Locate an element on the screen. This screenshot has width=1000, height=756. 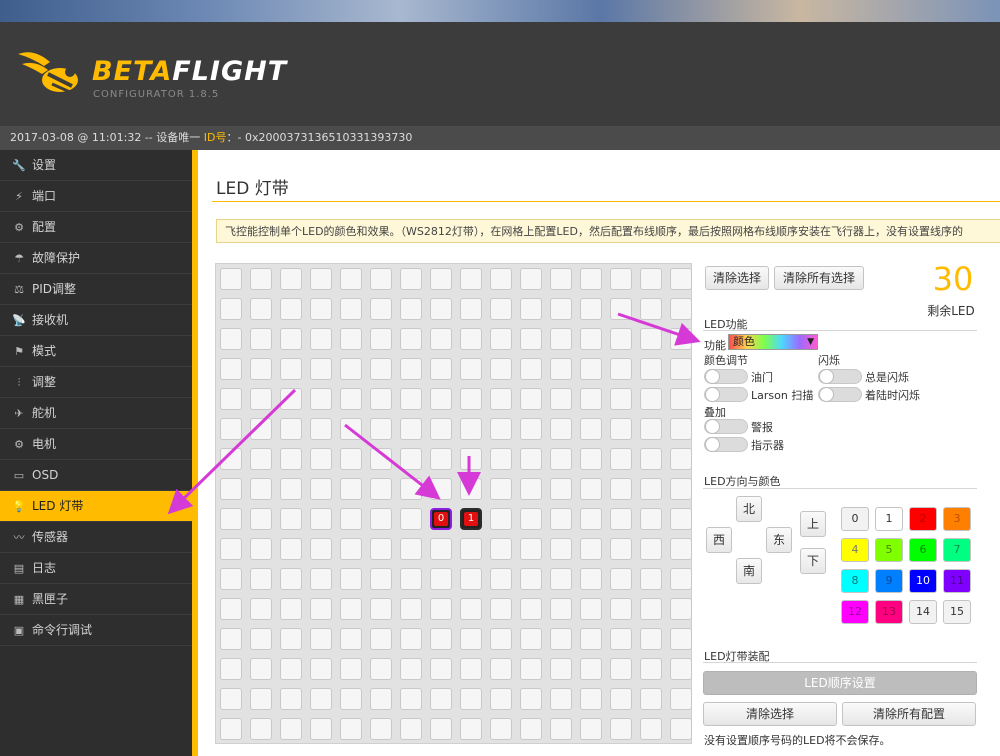
color-button-9: 9 is located at coordinates (889, 581).